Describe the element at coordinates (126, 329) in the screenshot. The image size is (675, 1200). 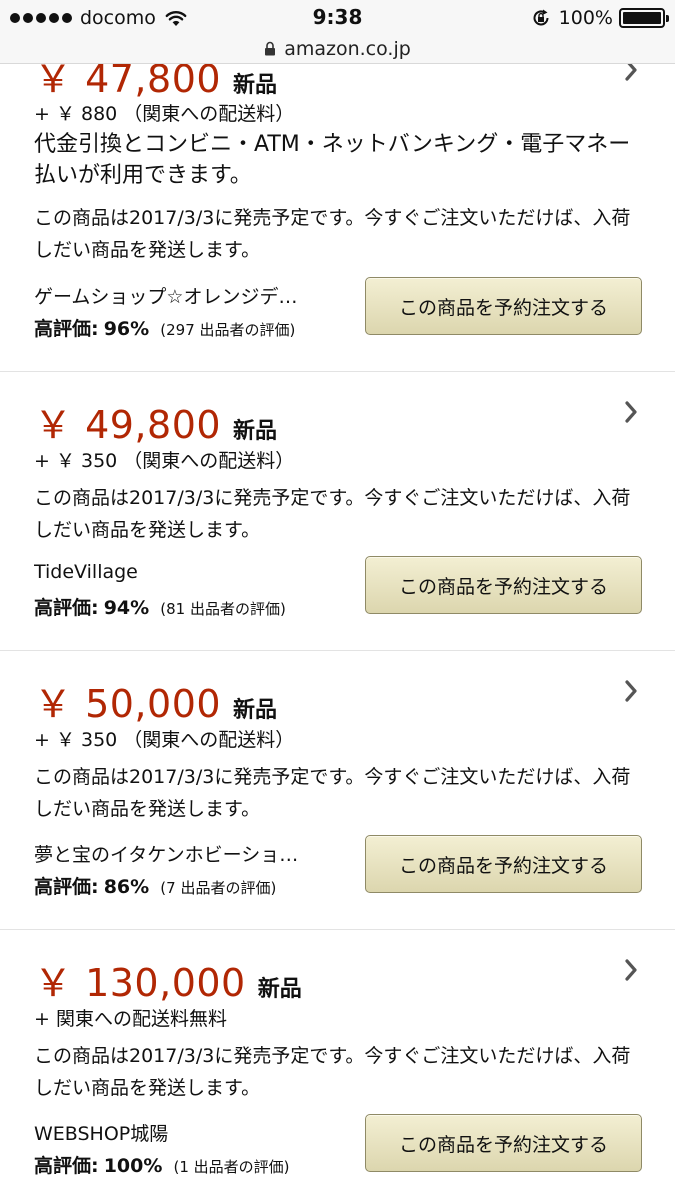
I see `rating-percent: 96%` at that location.